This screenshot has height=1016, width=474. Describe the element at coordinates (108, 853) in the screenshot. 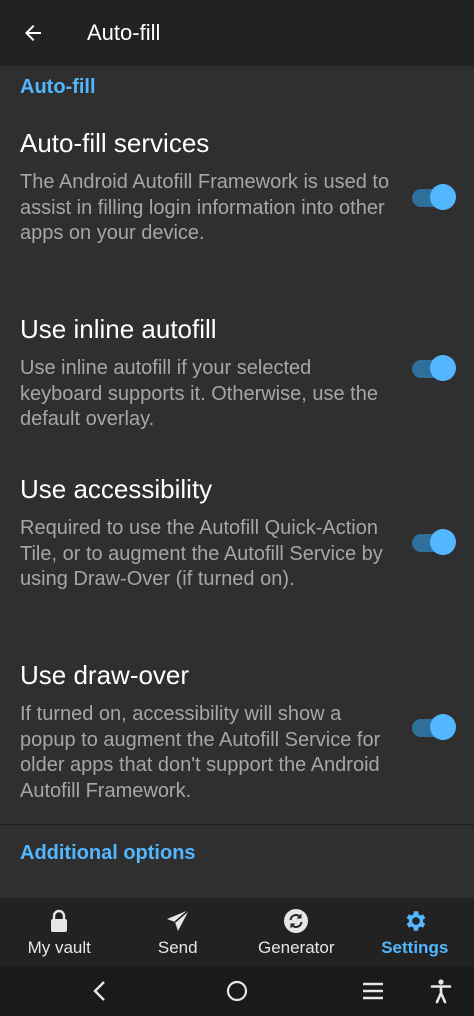

I see `section-header-additional-options: Additional options` at that location.